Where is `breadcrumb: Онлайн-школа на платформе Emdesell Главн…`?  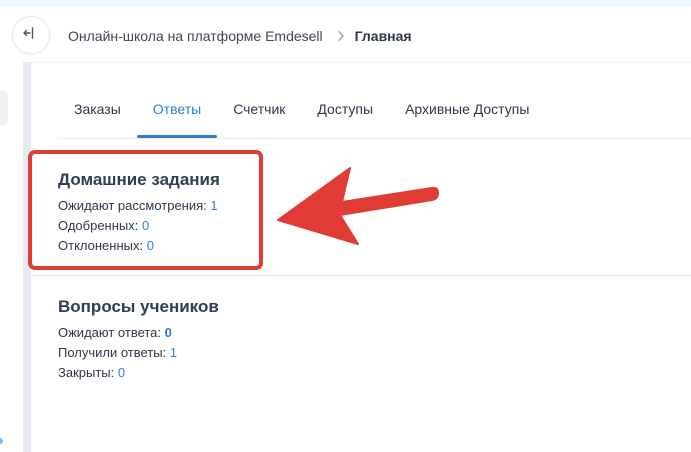
breadcrumb: Онлайн-школа на платформе Emdesell Главн… is located at coordinates (240, 36).